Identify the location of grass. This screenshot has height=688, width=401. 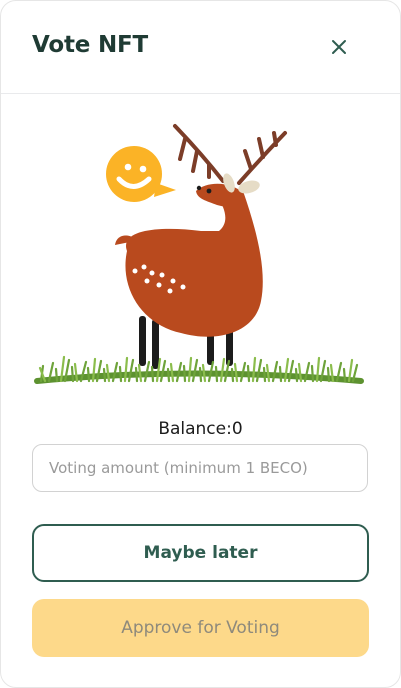
(199, 369).